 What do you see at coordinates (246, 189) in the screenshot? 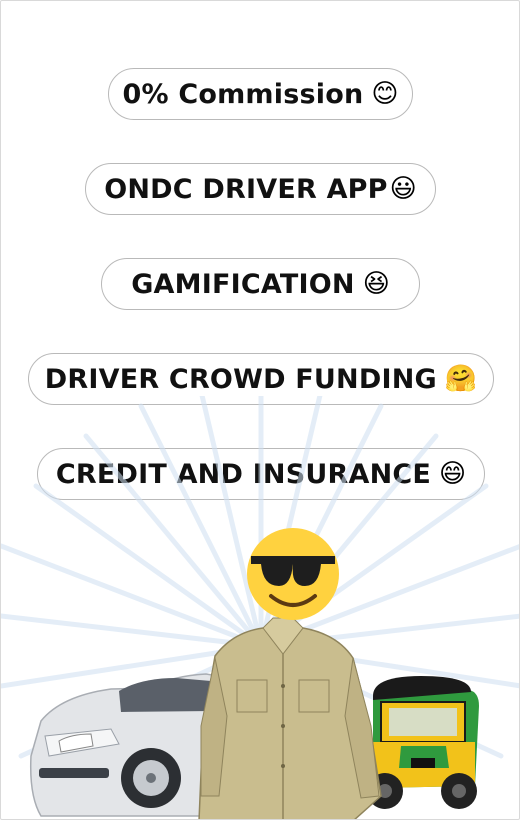
I see `feature-label: ONDC DRIVER APP` at bounding box center [246, 189].